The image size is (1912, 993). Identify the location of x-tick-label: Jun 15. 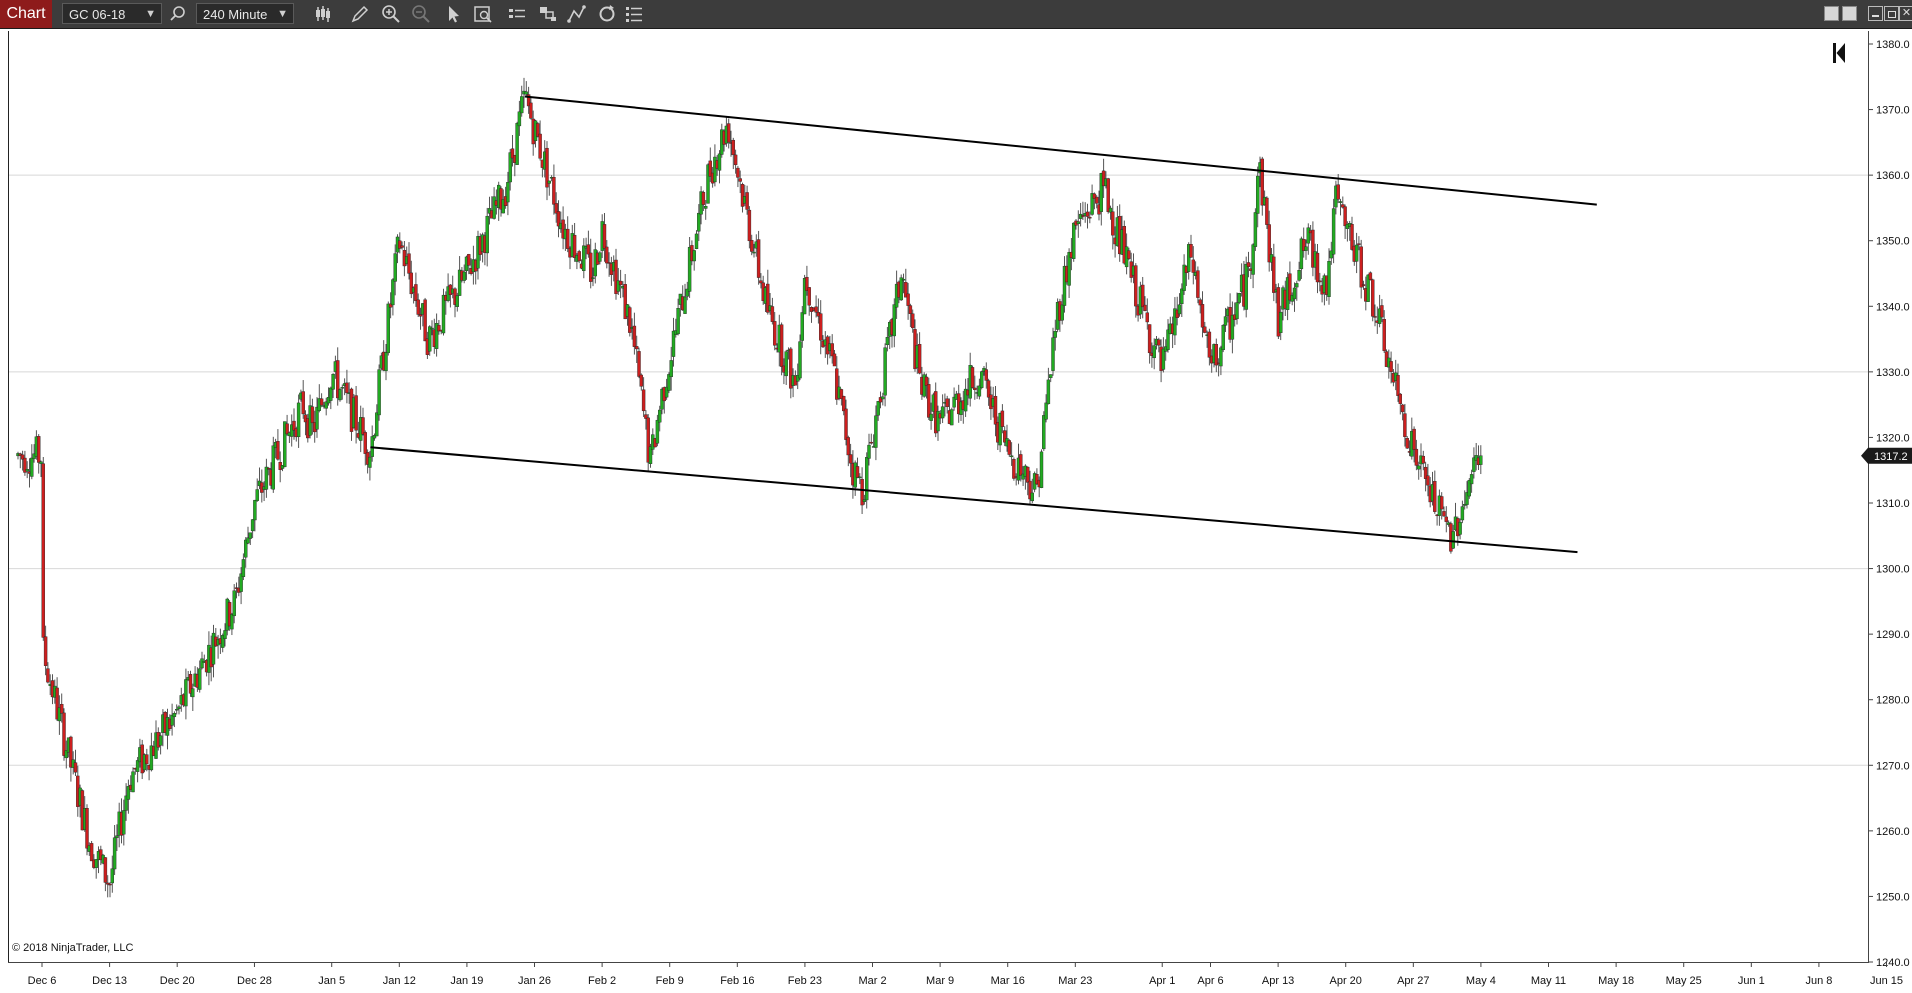
(1886, 981).